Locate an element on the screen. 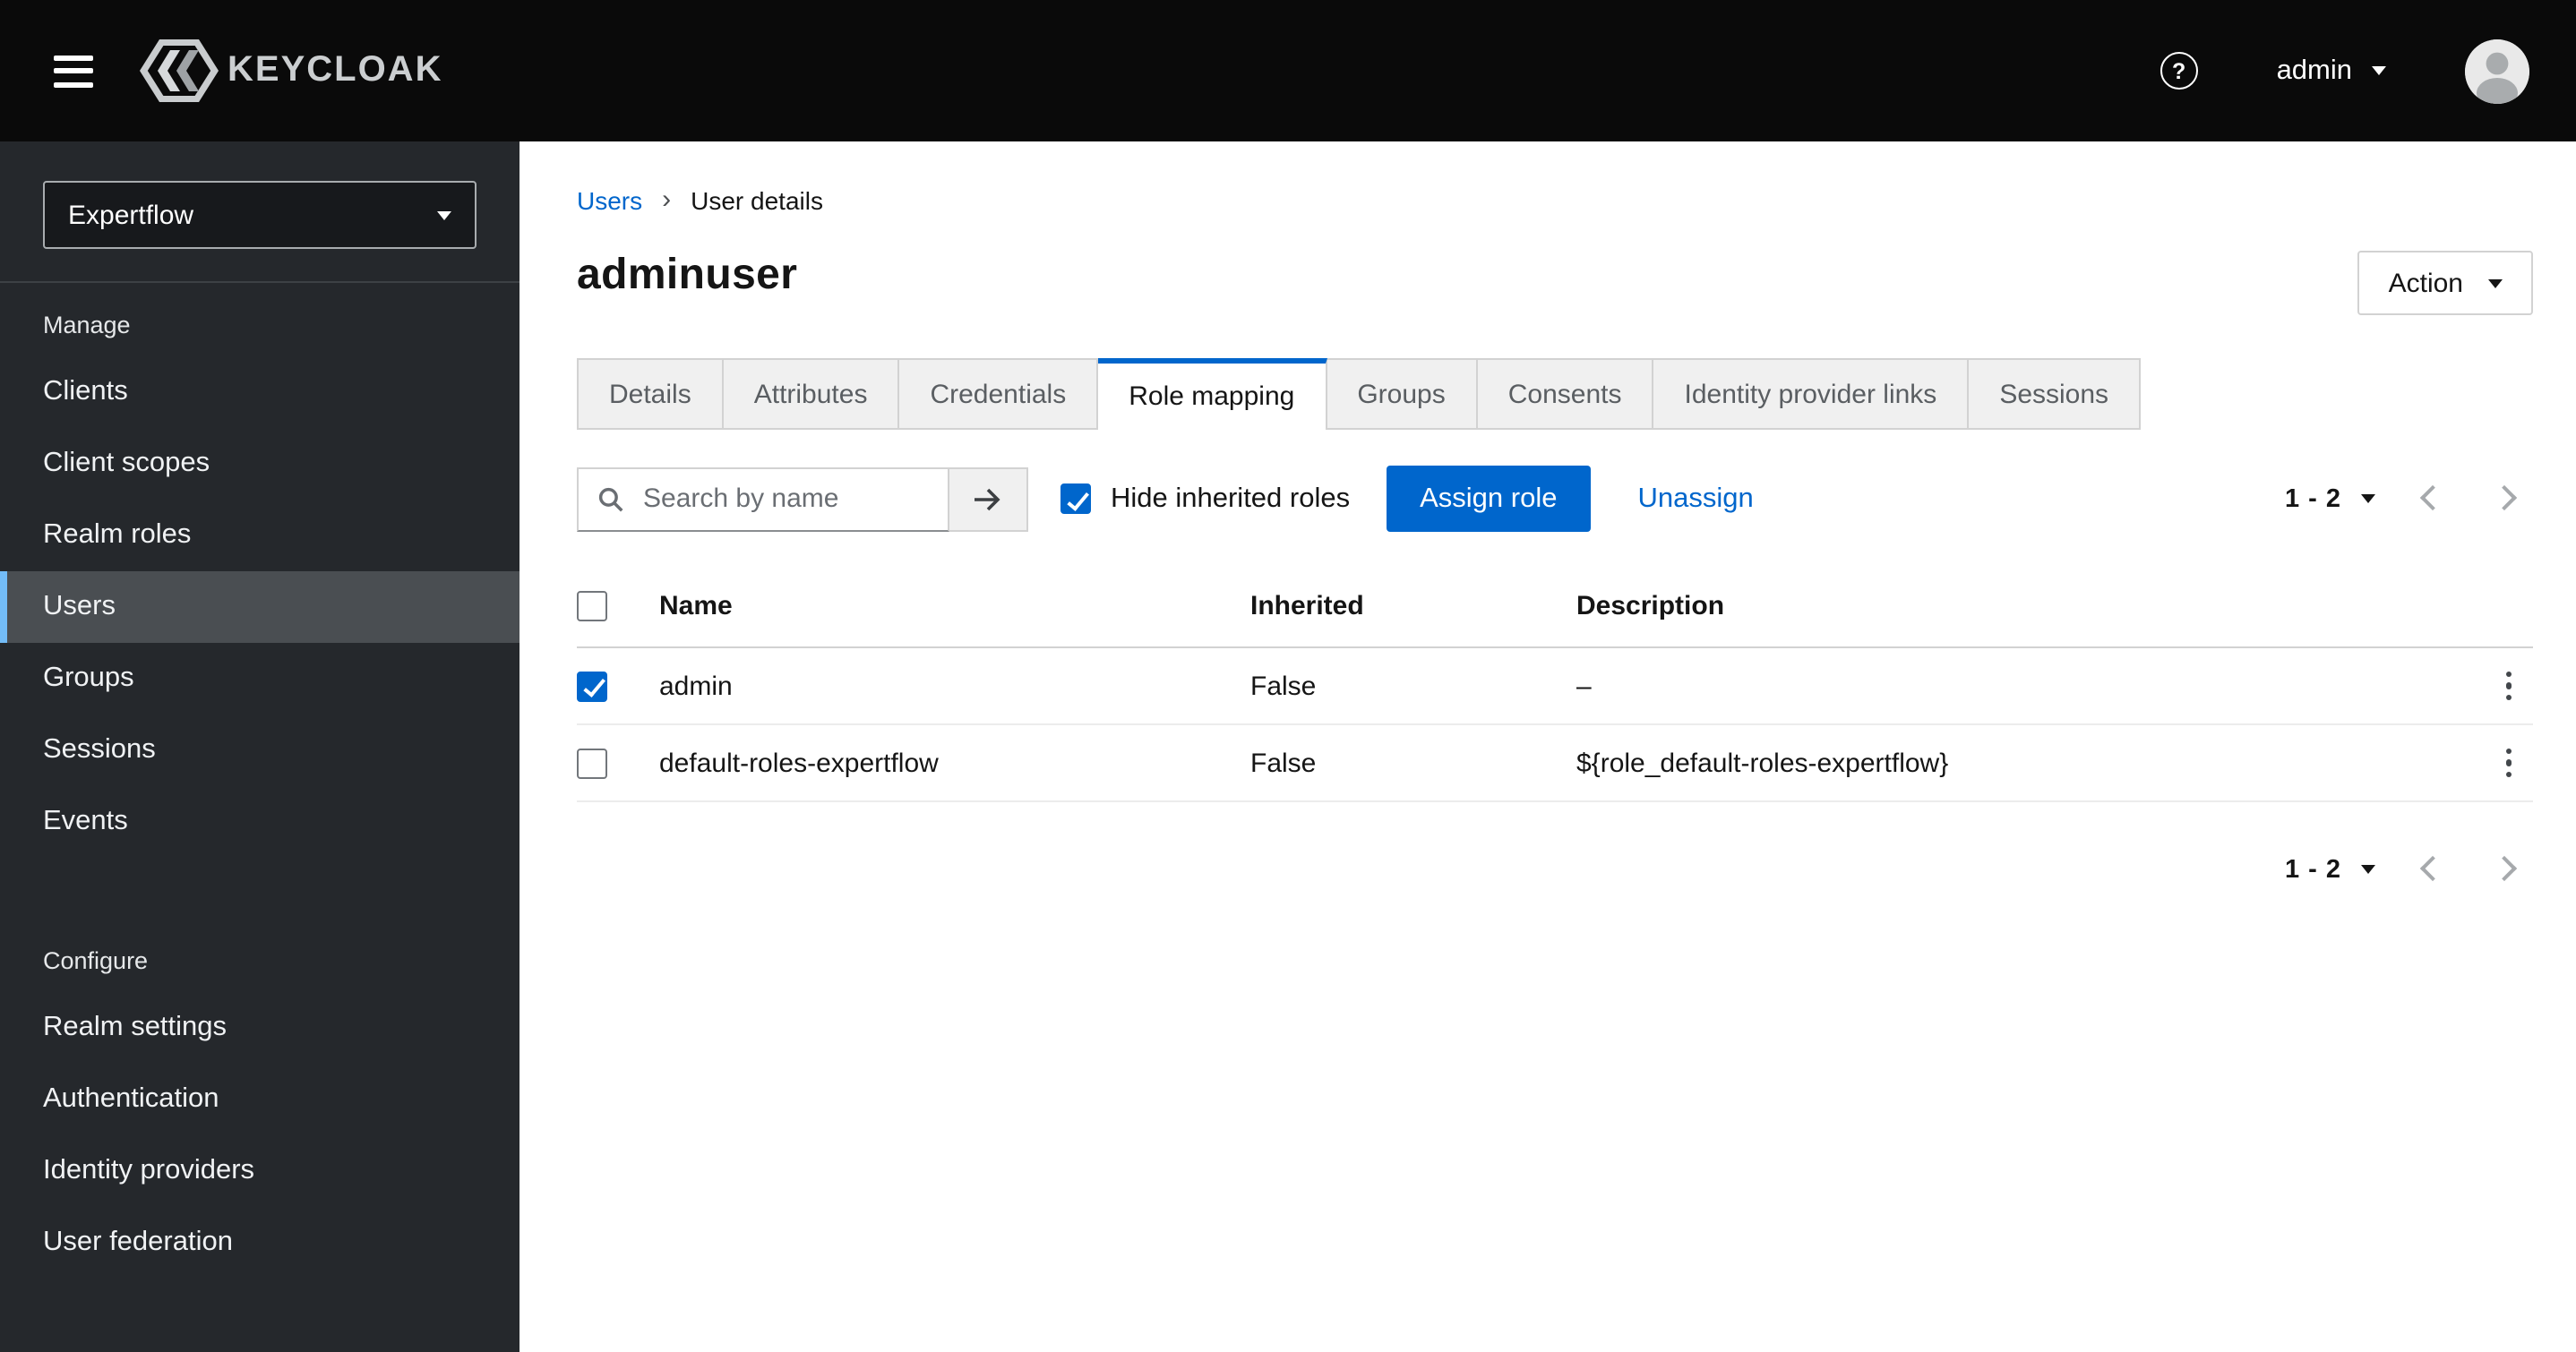  sidebar-item-realm-roles: Realm roles is located at coordinates (259, 535).